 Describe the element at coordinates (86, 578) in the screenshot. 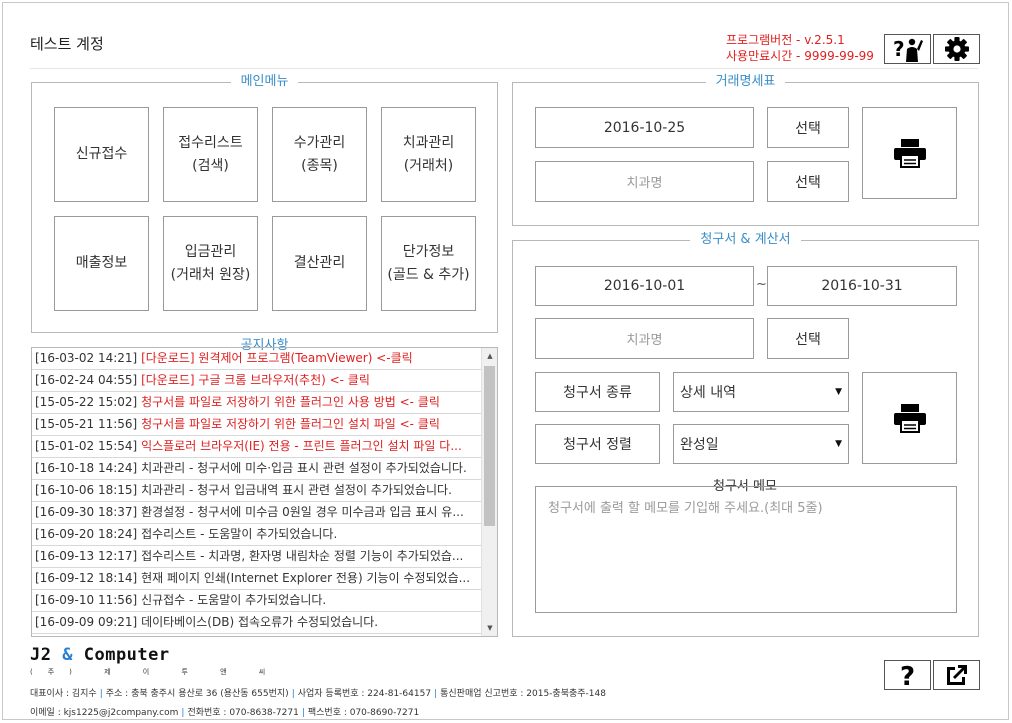

I see `notice-date: [16-09-12 18:14]` at that location.